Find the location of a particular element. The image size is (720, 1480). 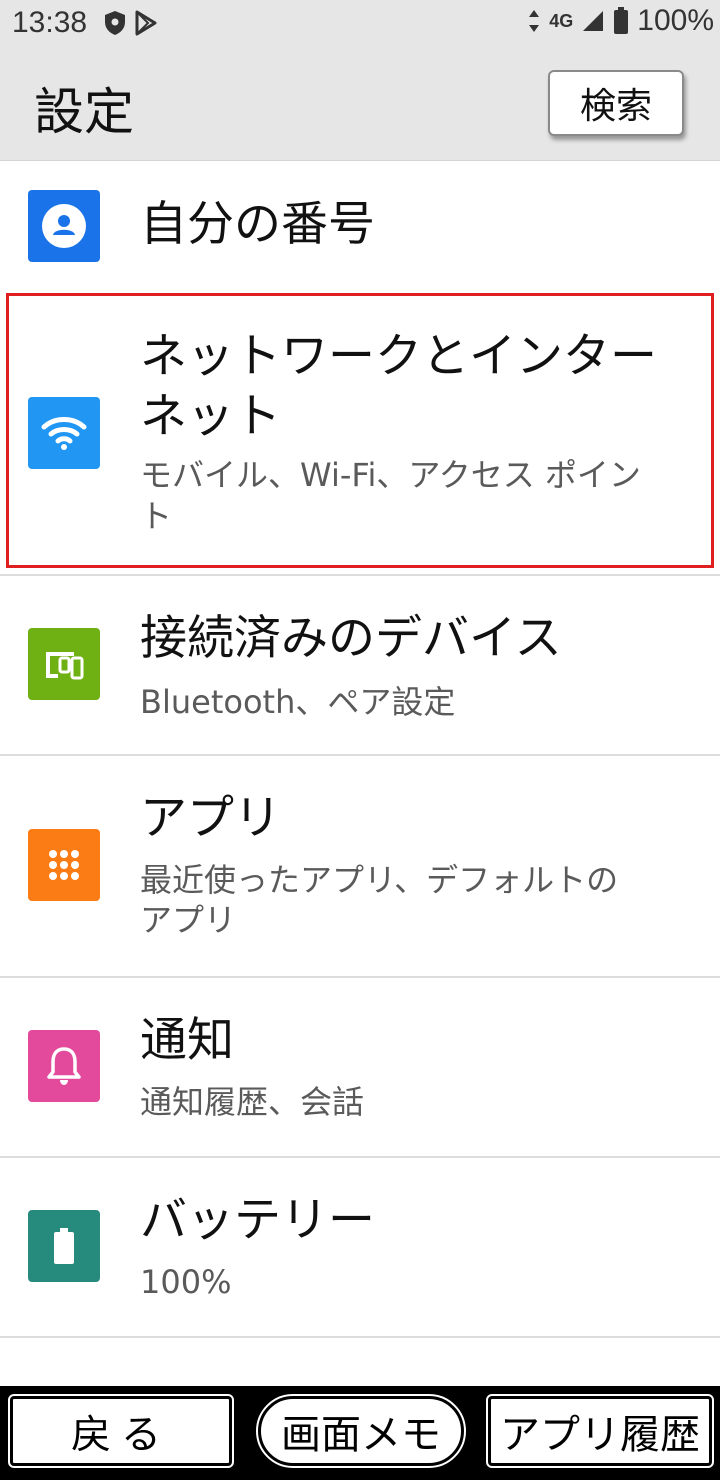

app-history-button: アプリ履歴 is located at coordinates (600, 1431).